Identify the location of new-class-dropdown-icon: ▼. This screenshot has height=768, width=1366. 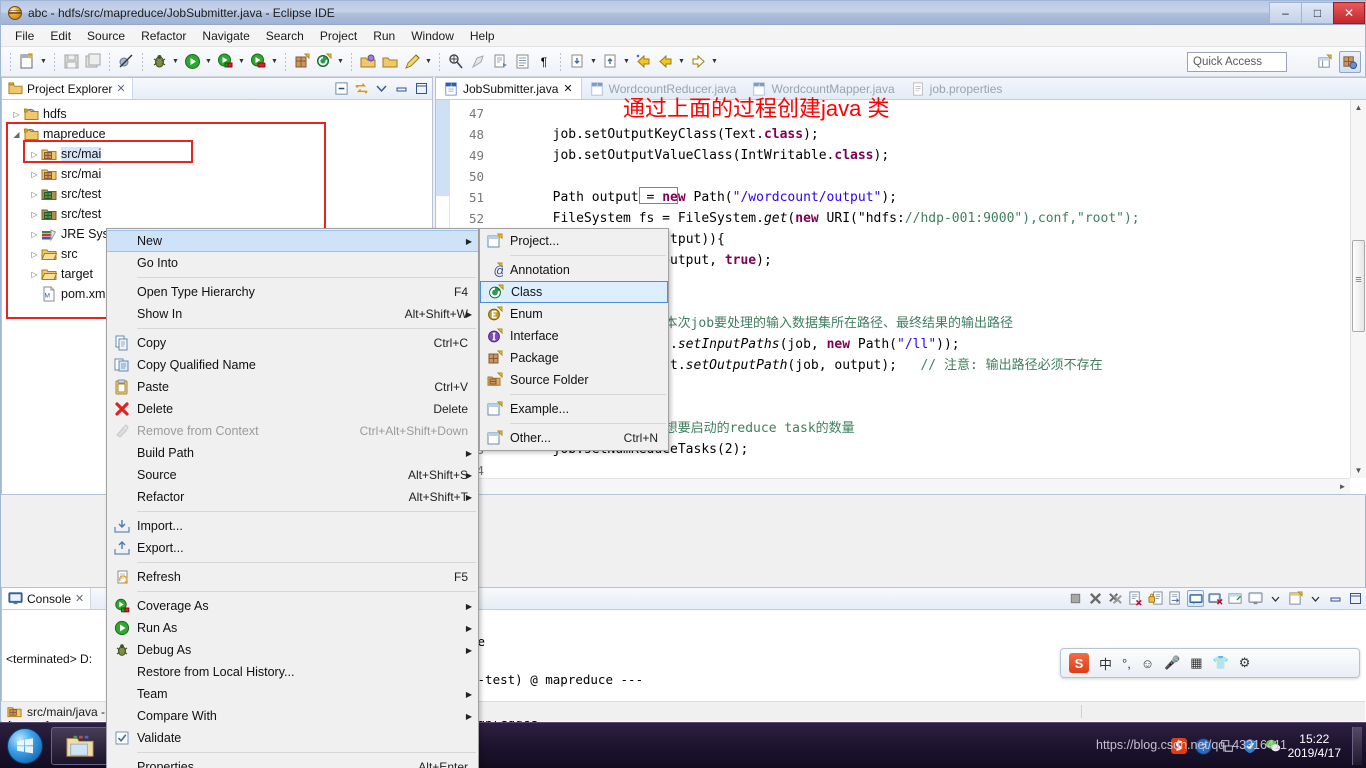
(340, 62).